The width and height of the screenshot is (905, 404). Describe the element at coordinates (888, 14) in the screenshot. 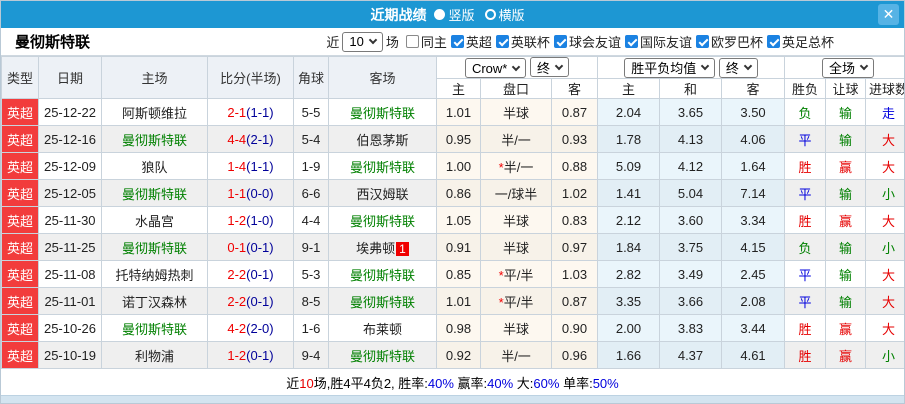

I see `close-button: ✕` at that location.